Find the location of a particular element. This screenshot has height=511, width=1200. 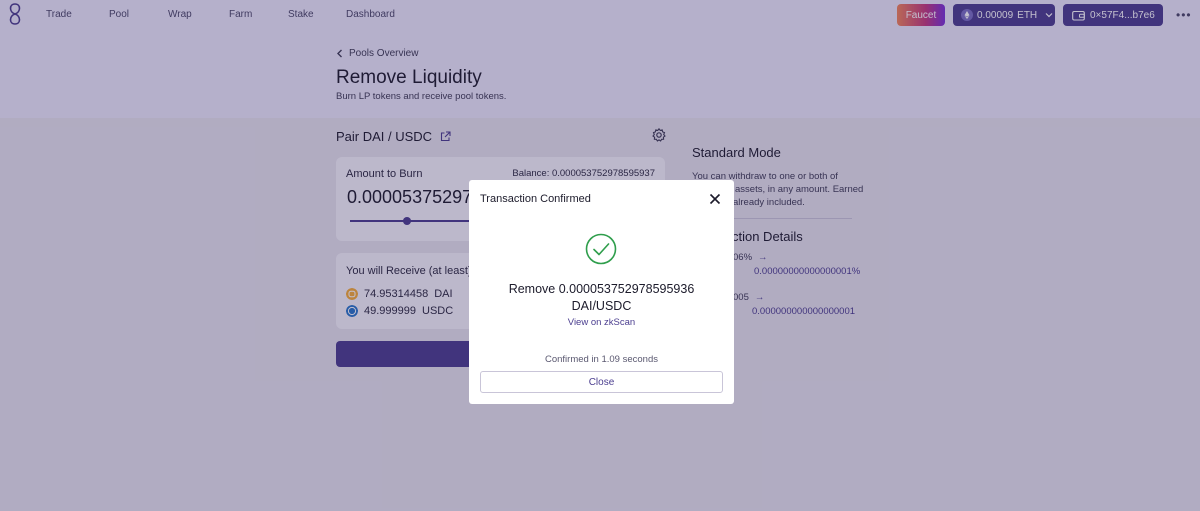

modal-message: Remove 0.000053752978595936 is located at coordinates (601, 289).